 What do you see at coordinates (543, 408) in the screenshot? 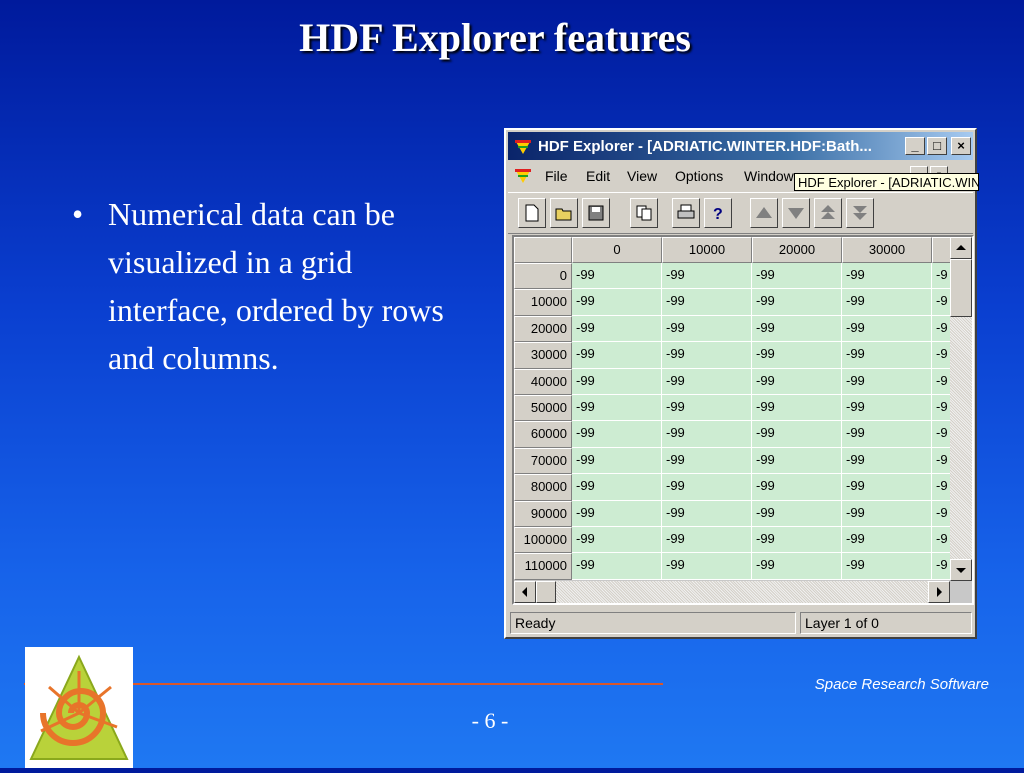
I see `row-header: 50000` at bounding box center [543, 408].